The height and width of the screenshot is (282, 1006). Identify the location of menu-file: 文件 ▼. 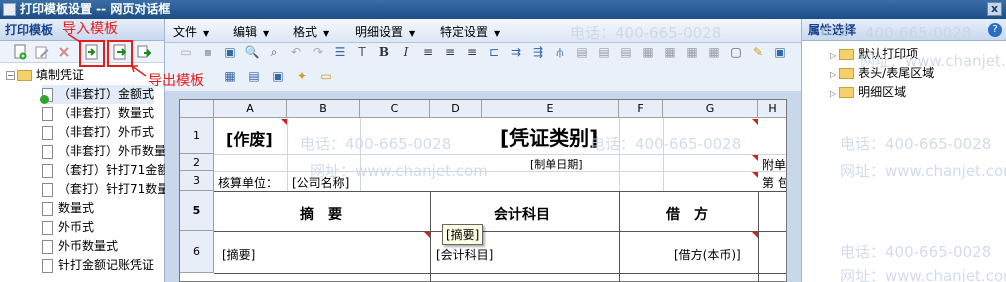
(191, 31).